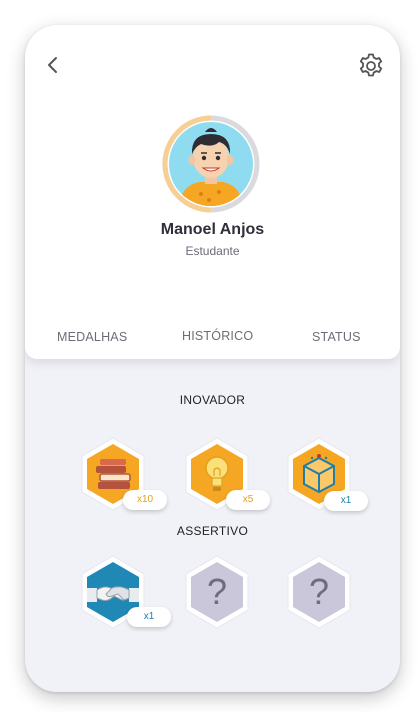 This screenshot has width=420, height=712. Describe the element at coordinates (53, 65) in the screenshot. I see `back-icon` at that location.